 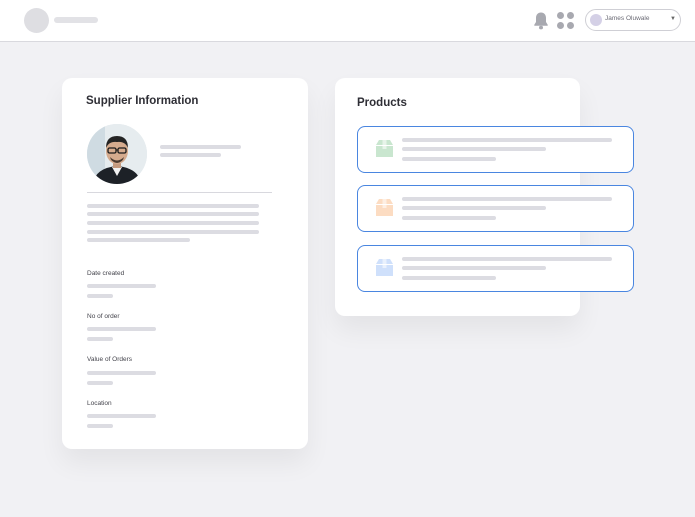 What do you see at coordinates (596, 20) in the screenshot?
I see `avatar` at bounding box center [596, 20].